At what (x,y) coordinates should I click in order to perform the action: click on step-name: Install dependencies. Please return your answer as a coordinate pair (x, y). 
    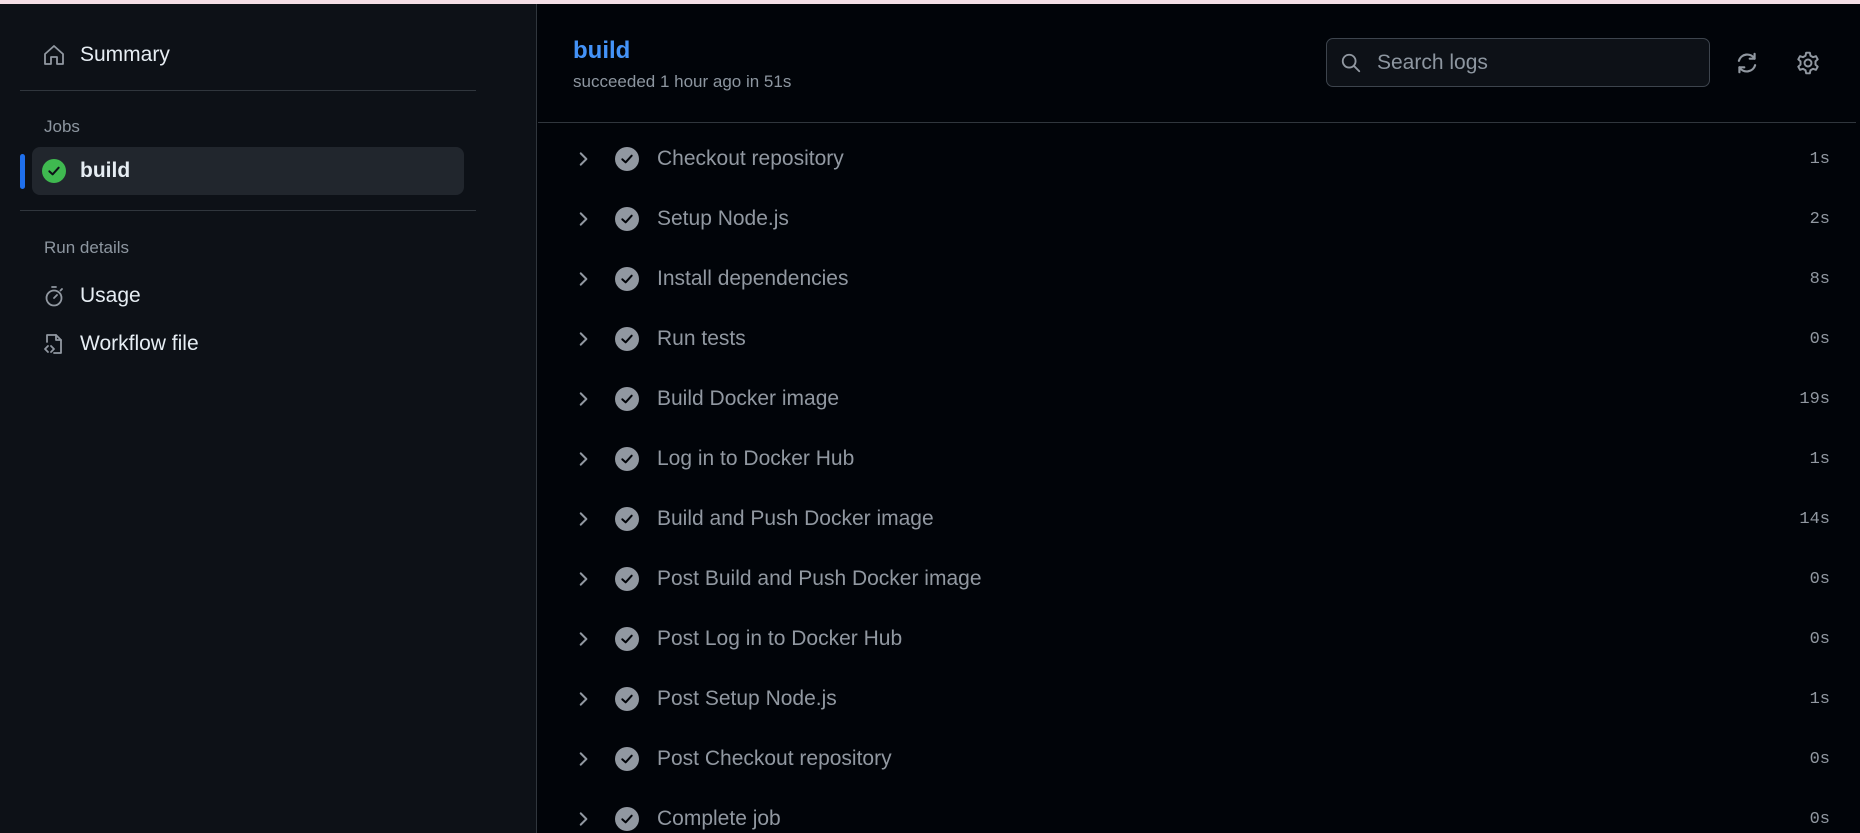
    Looking at the image, I should click on (753, 278).